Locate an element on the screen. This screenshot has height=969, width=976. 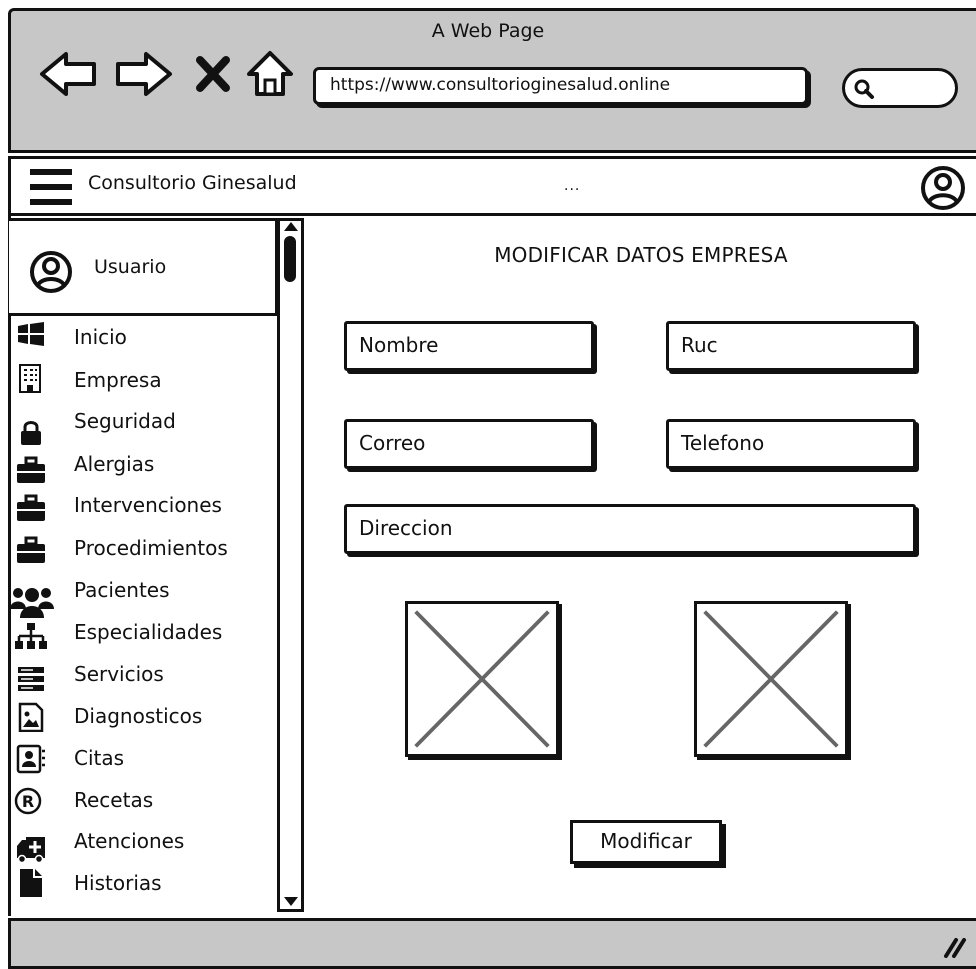
people-icon is located at coordinates (32, 603).